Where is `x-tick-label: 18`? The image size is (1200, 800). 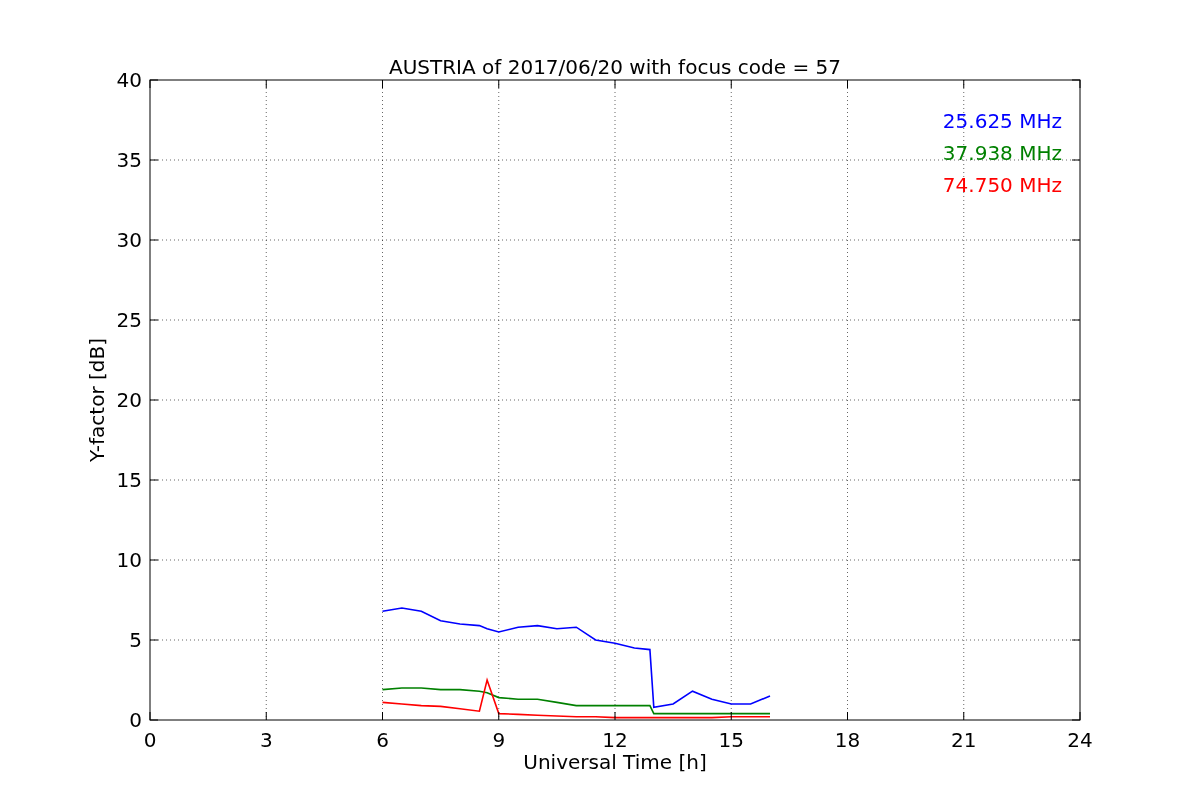 x-tick-label: 18 is located at coordinates (847, 740).